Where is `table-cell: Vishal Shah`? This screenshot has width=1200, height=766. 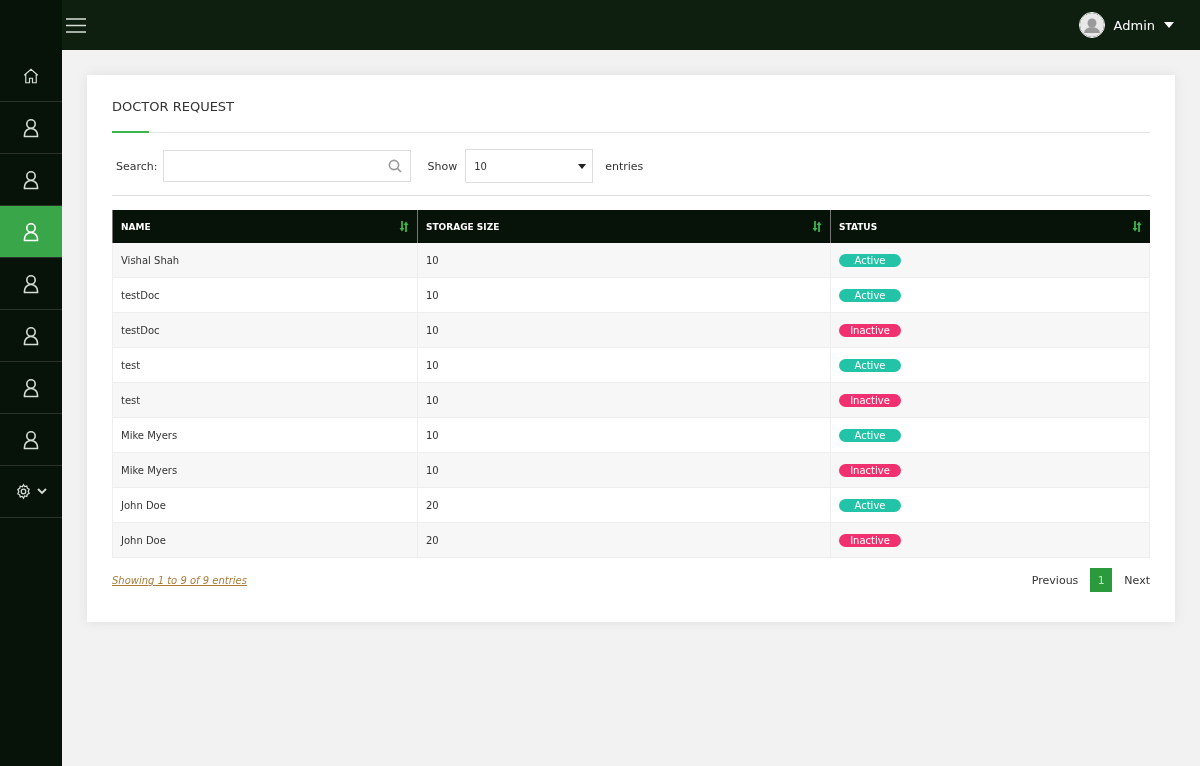 table-cell: Vishal Shah is located at coordinates (265, 260).